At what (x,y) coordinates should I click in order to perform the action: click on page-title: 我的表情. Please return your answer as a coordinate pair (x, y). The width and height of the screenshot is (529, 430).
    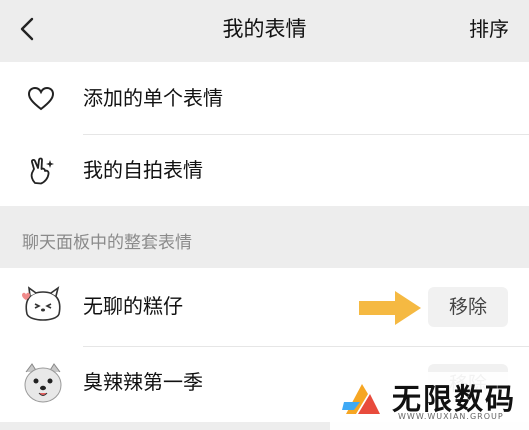
    Looking at the image, I should click on (264, 29).